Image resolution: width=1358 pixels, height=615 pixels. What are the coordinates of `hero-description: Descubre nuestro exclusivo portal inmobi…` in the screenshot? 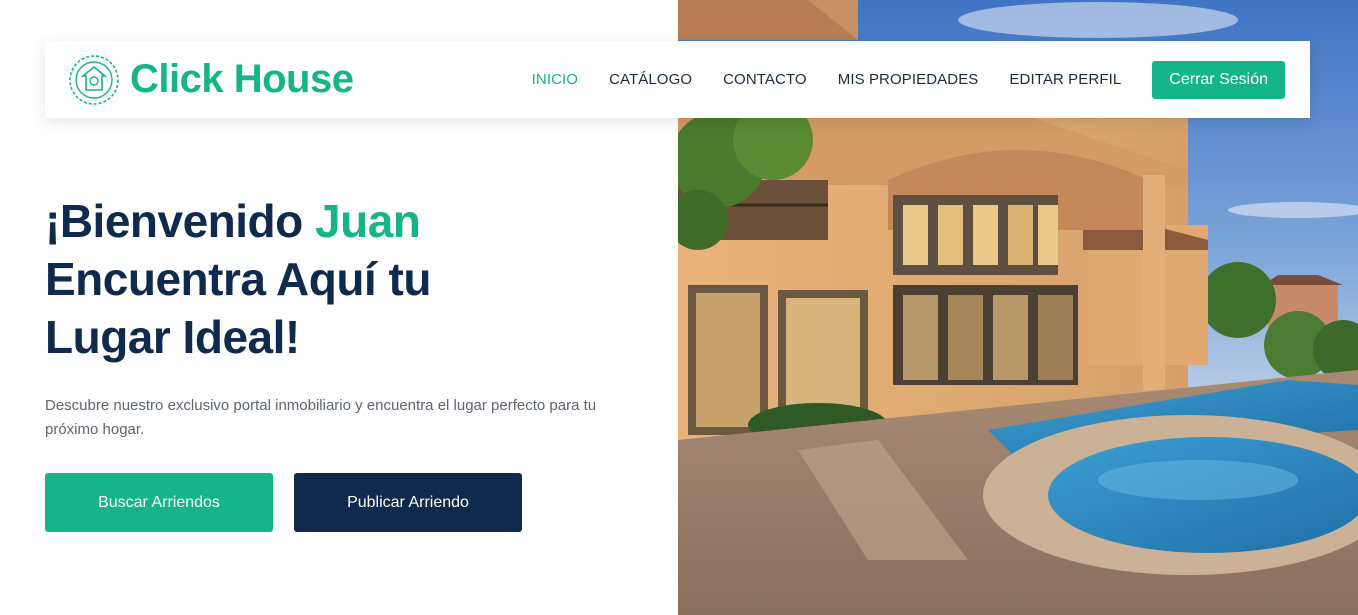 It's located at (321, 417).